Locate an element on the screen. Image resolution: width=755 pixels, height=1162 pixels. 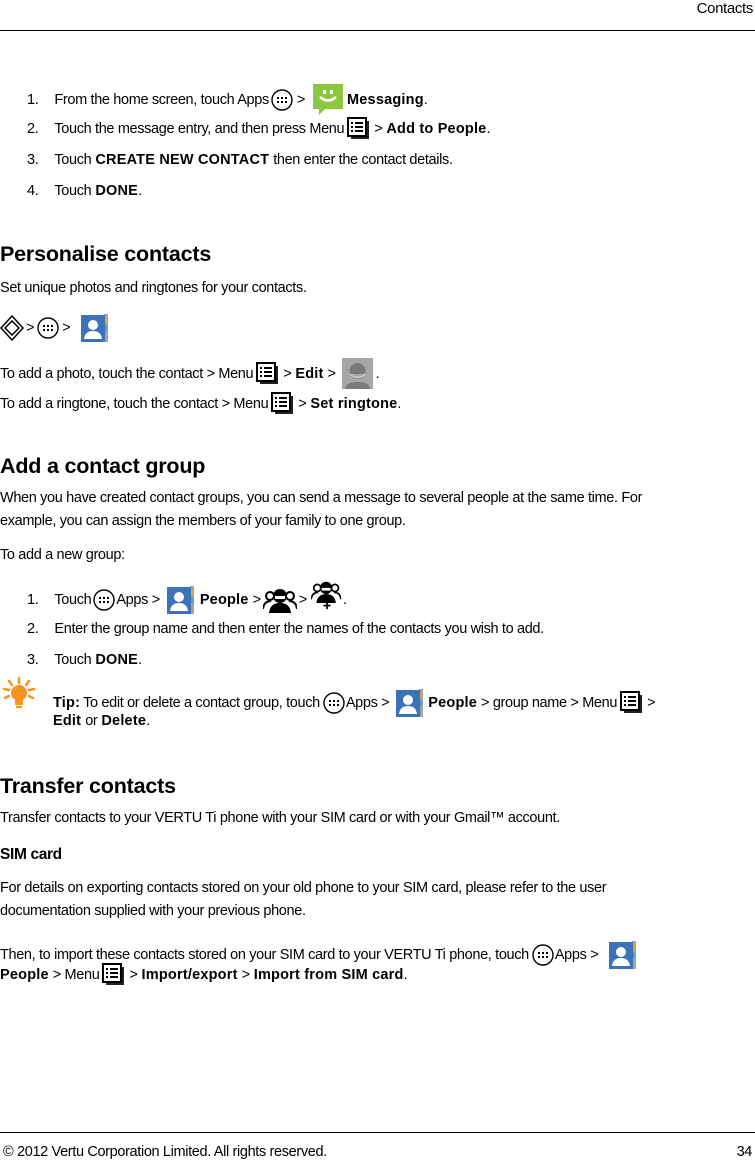
instruction-text: > Menu is located at coordinates (76, 975).